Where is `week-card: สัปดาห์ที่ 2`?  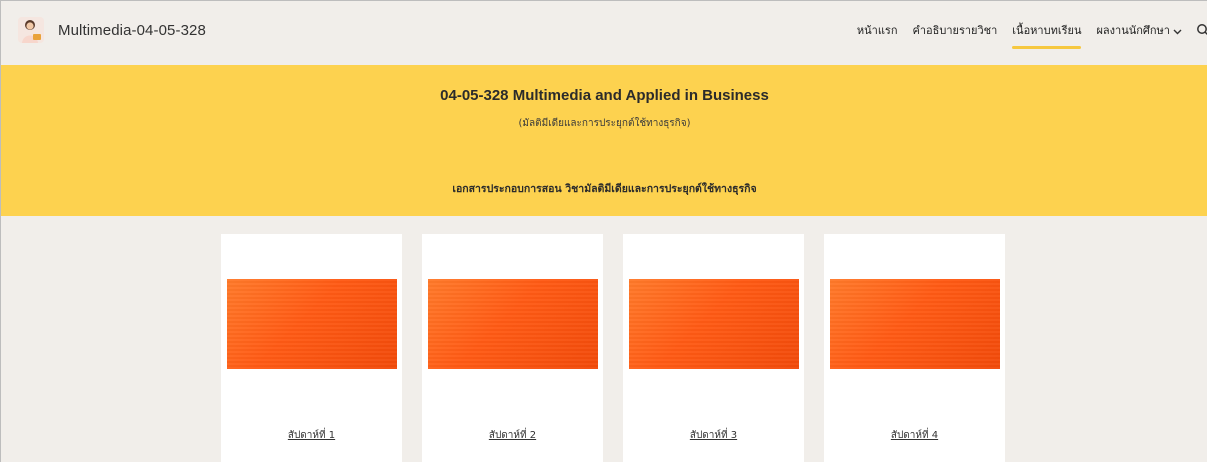 week-card: สัปดาห์ที่ 2 is located at coordinates (512, 348).